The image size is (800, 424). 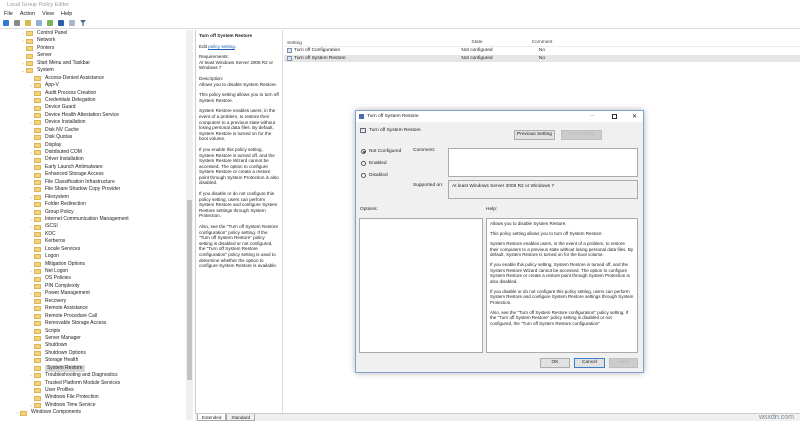 I want to click on tree-item: Remote Assistance, so click(x=93, y=308).